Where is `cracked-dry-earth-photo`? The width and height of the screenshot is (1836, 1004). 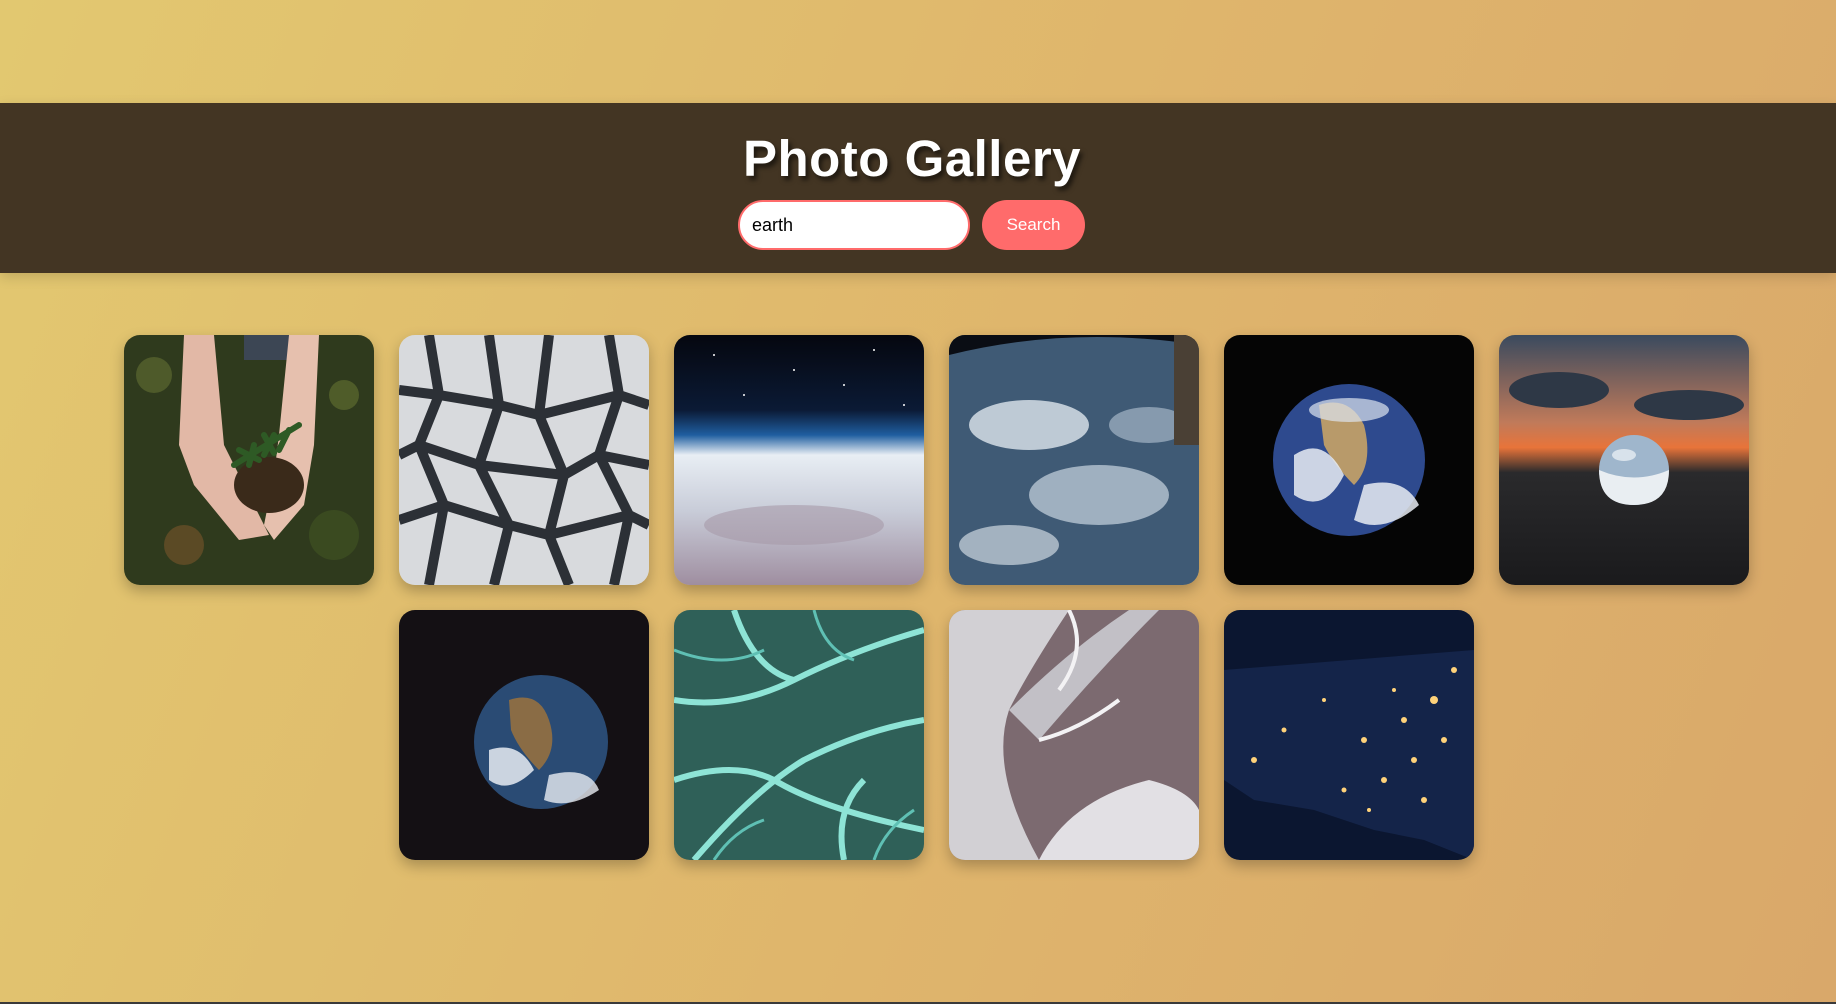
cracked-dry-earth-photo is located at coordinates (524, 460).